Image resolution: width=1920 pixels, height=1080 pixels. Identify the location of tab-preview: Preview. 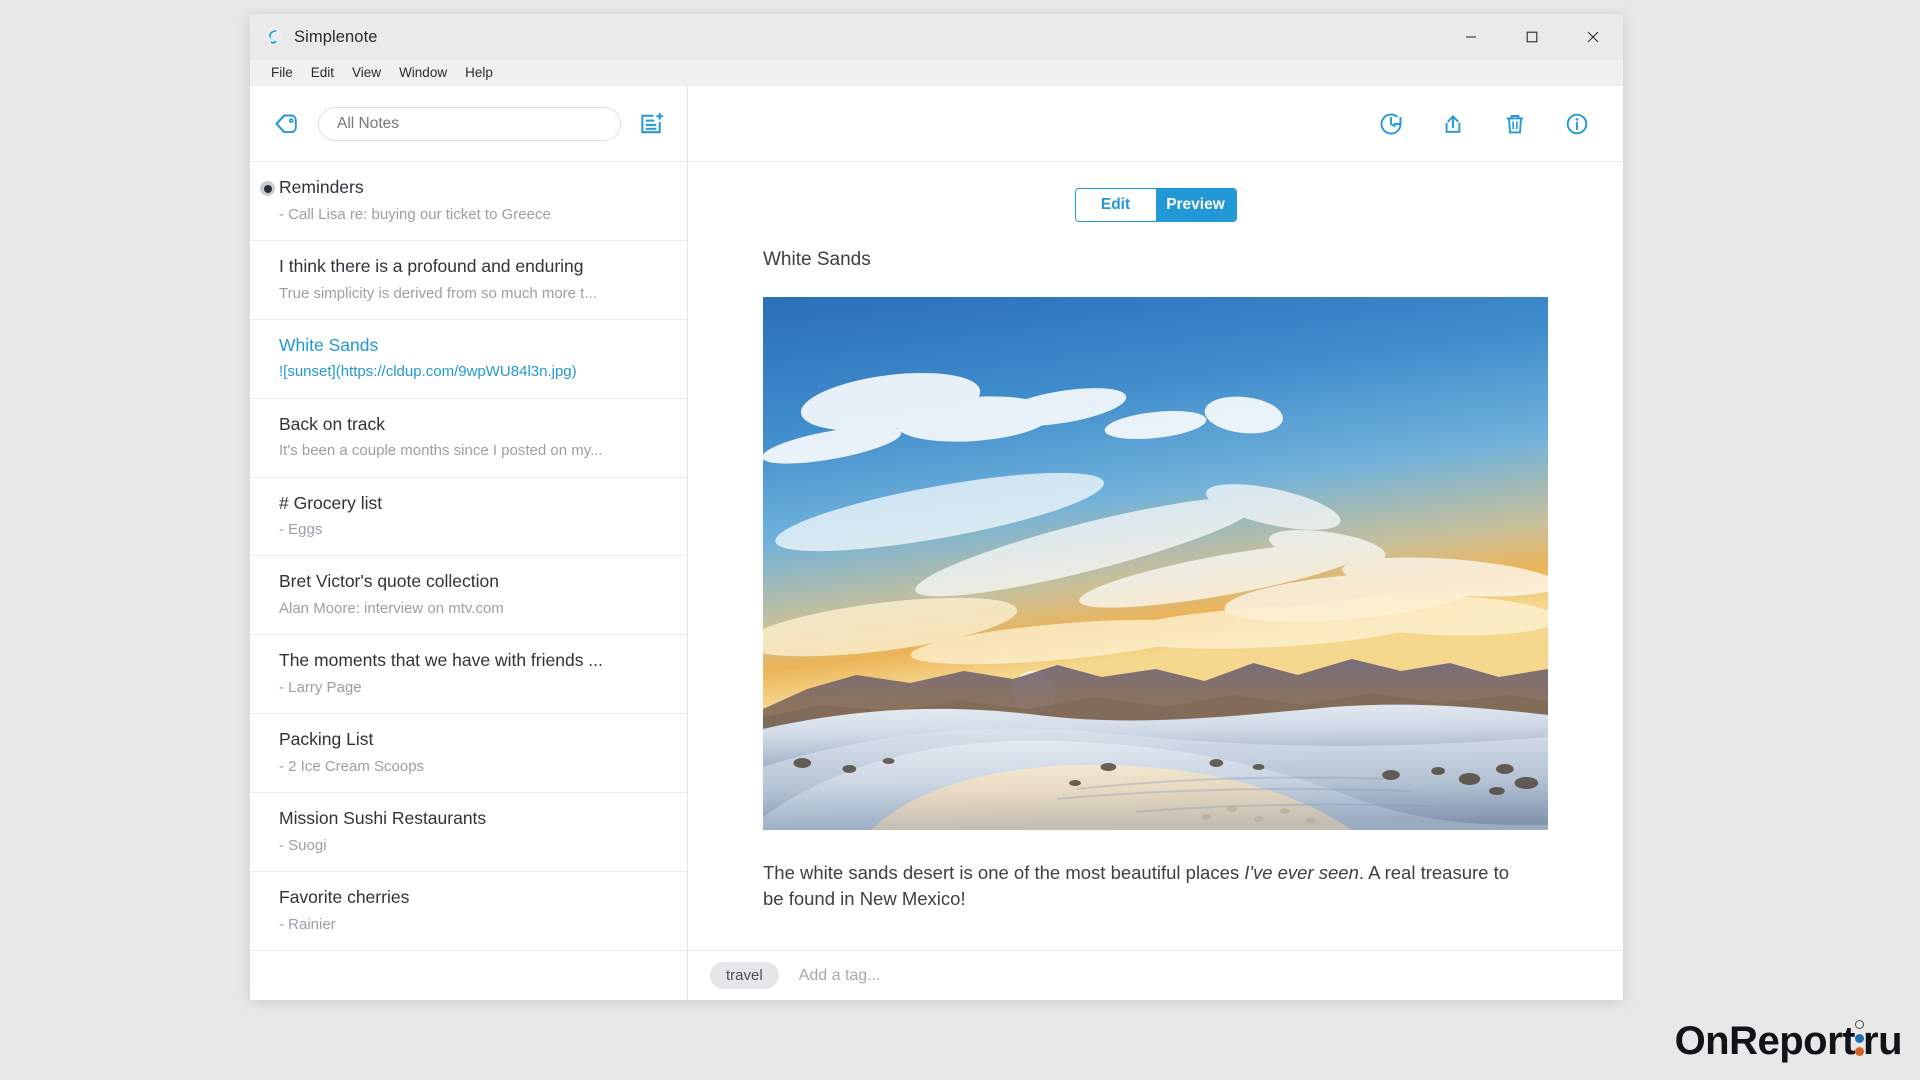
(1195, 205).